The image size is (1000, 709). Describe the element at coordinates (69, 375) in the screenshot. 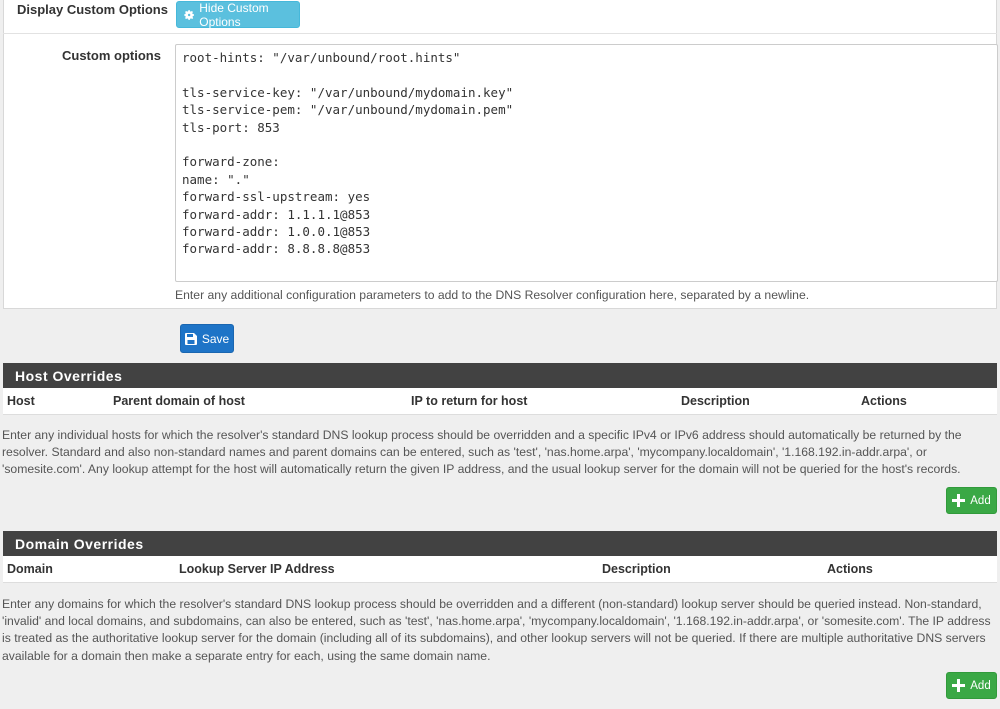

I see `host-overrides-title: Host Overrides` at that location.